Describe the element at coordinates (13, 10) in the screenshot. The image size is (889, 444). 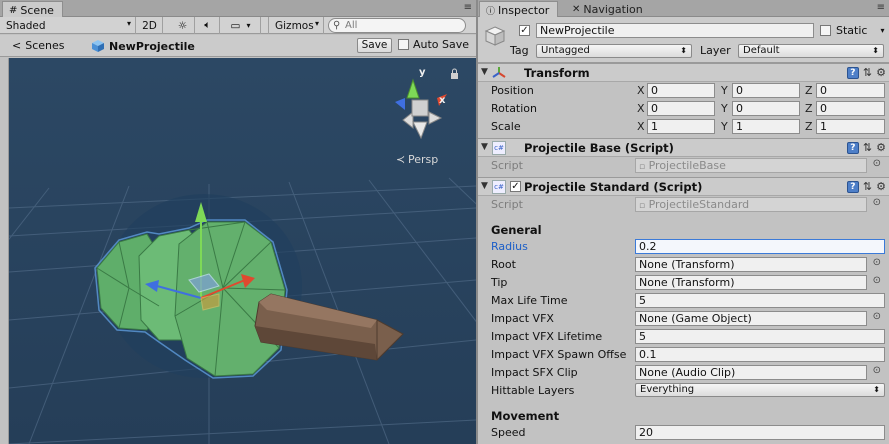
I see `grid-icon: #` at that location.